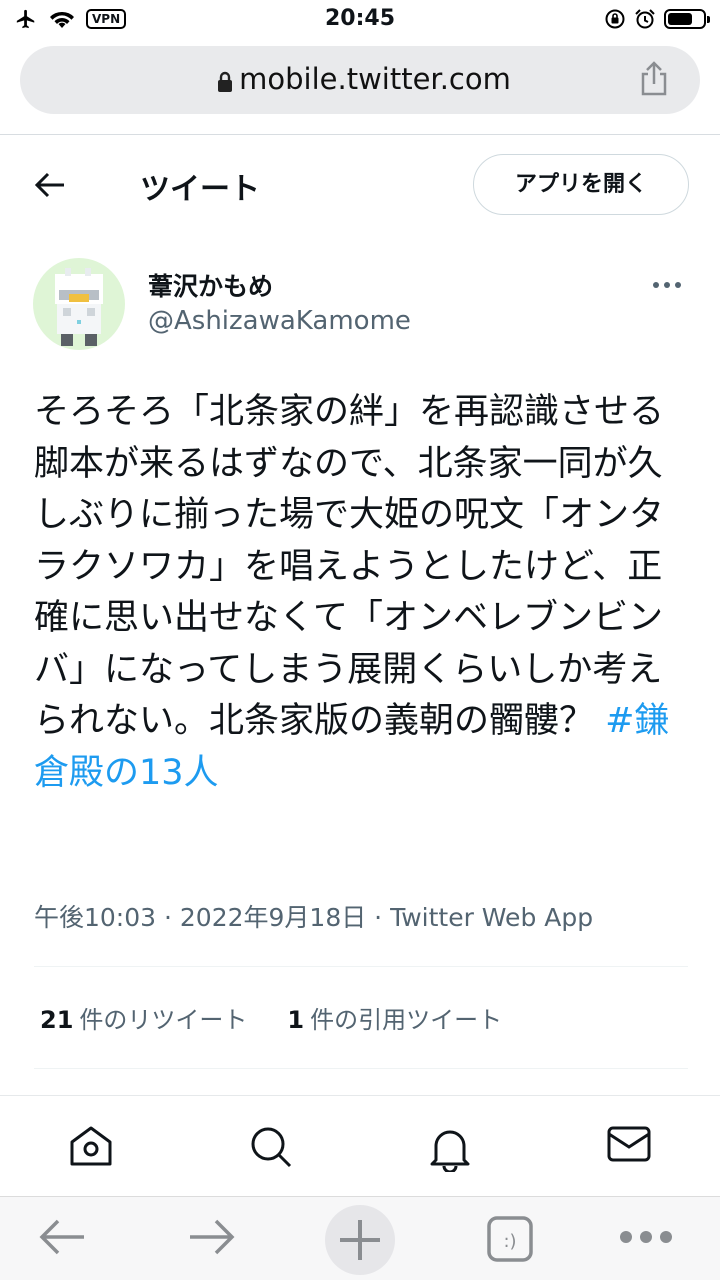 This screenshot has height=1280, width=720. I want to click on status-bar: VPN 20:45, so click(360, 20).